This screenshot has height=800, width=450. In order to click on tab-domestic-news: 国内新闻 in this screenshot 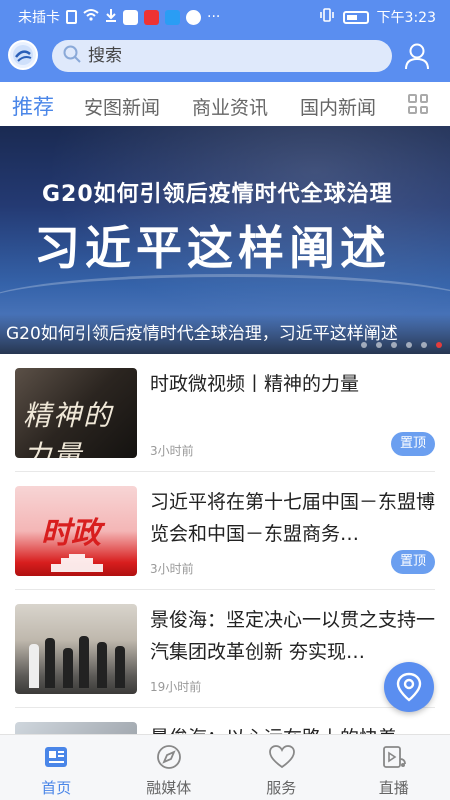, I will do `click(338, 106)`.